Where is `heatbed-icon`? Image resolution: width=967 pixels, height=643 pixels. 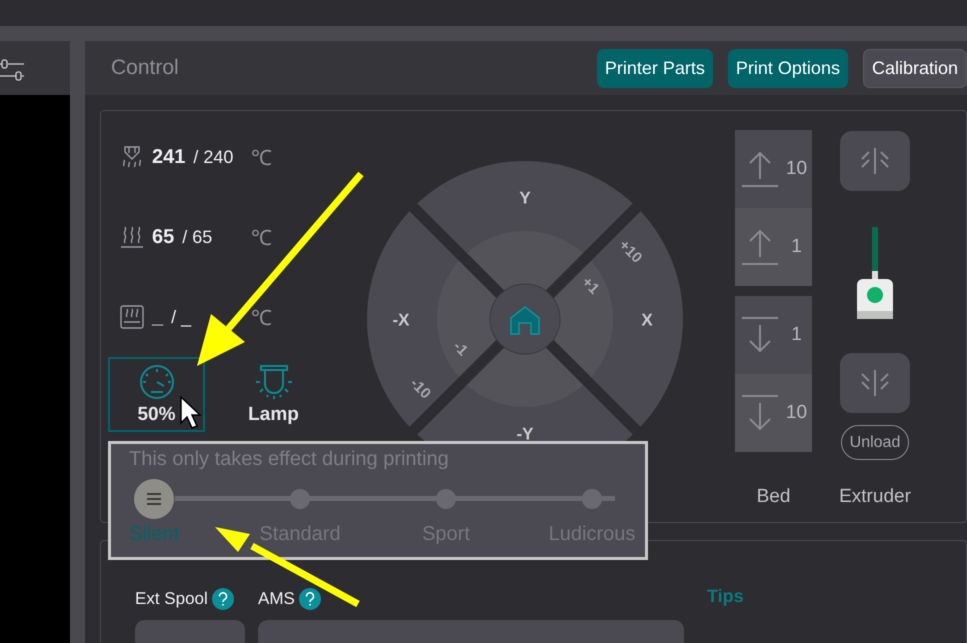 heatbed-icon is located at coordinates (132, 237).